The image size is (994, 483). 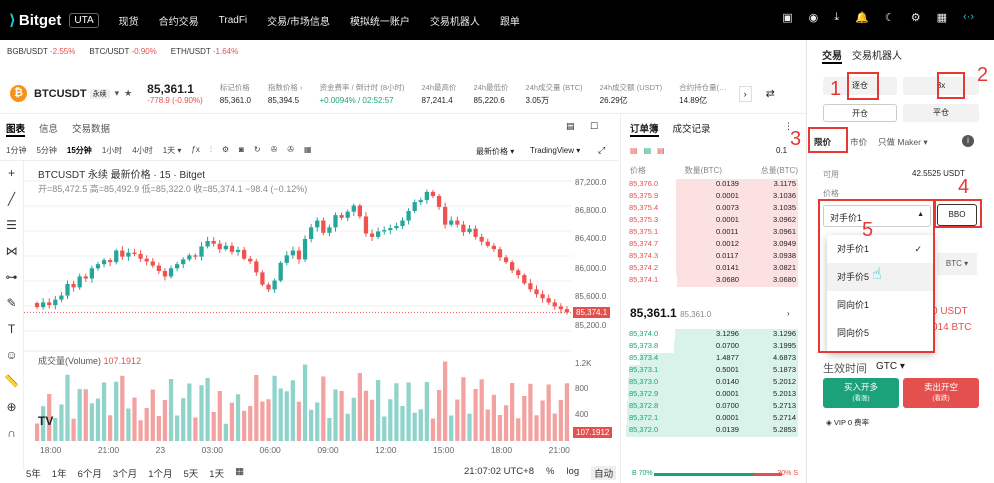 What do you see at coordinates (570, 126) in the screenshot?
I see `lock-icon: ▤` at bounding box center [570, 126].